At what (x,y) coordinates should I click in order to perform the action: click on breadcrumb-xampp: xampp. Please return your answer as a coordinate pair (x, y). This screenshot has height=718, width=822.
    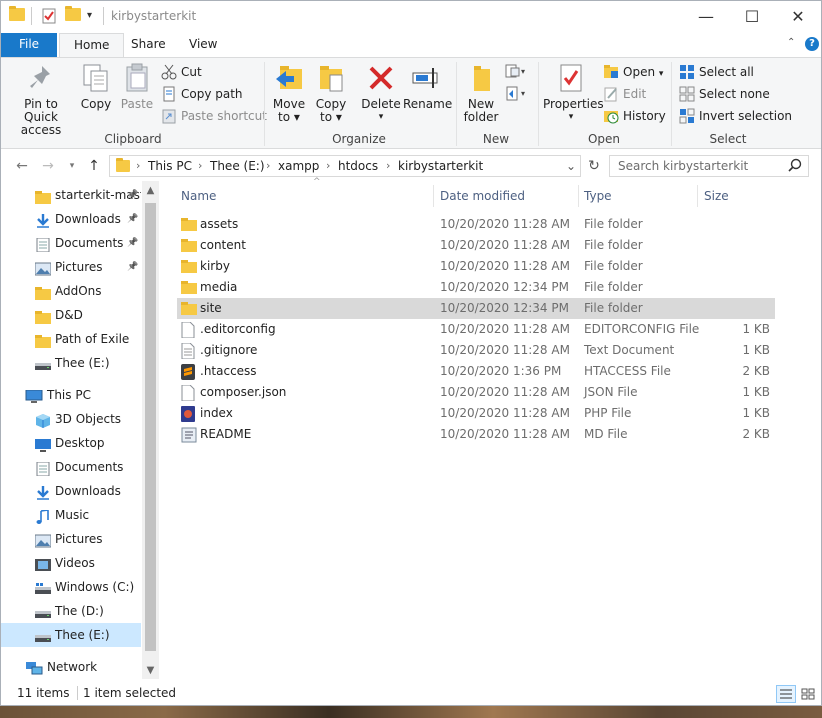
    Looking at the image, I should click on (298, 166).